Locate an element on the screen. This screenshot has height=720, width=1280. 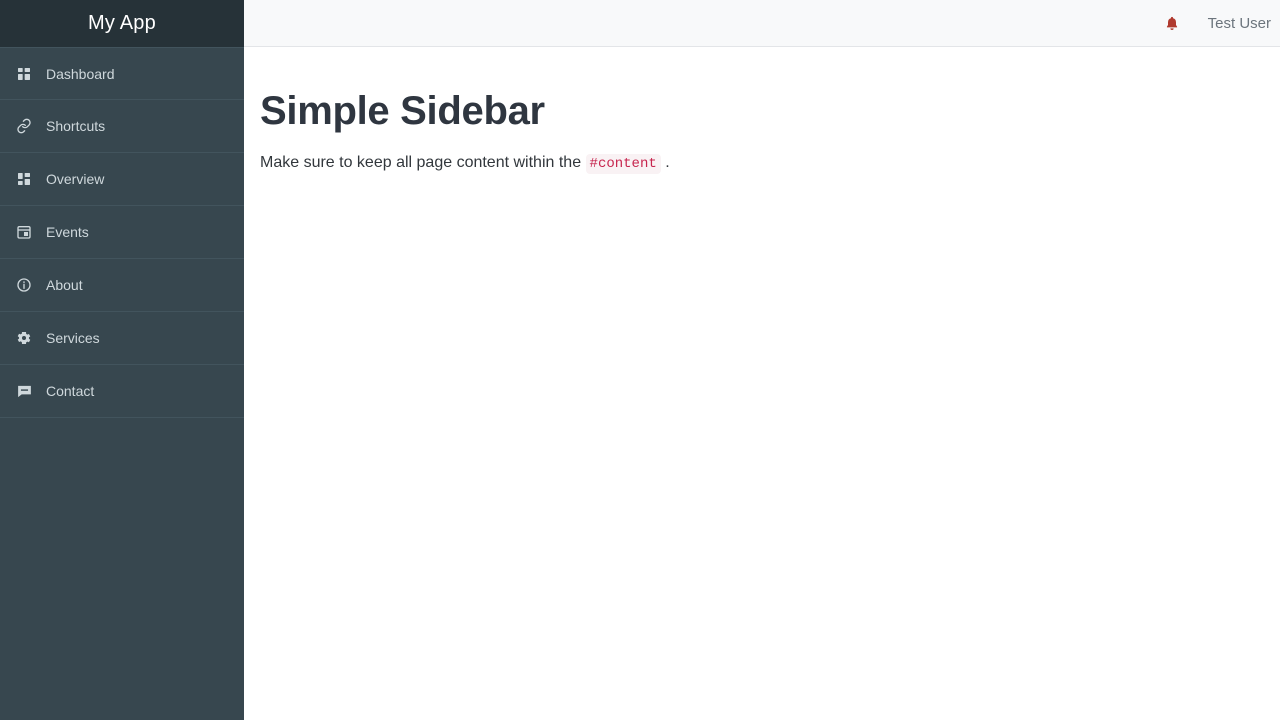
sidebar-item-overview: Overview is located at coordinates (122, 179).